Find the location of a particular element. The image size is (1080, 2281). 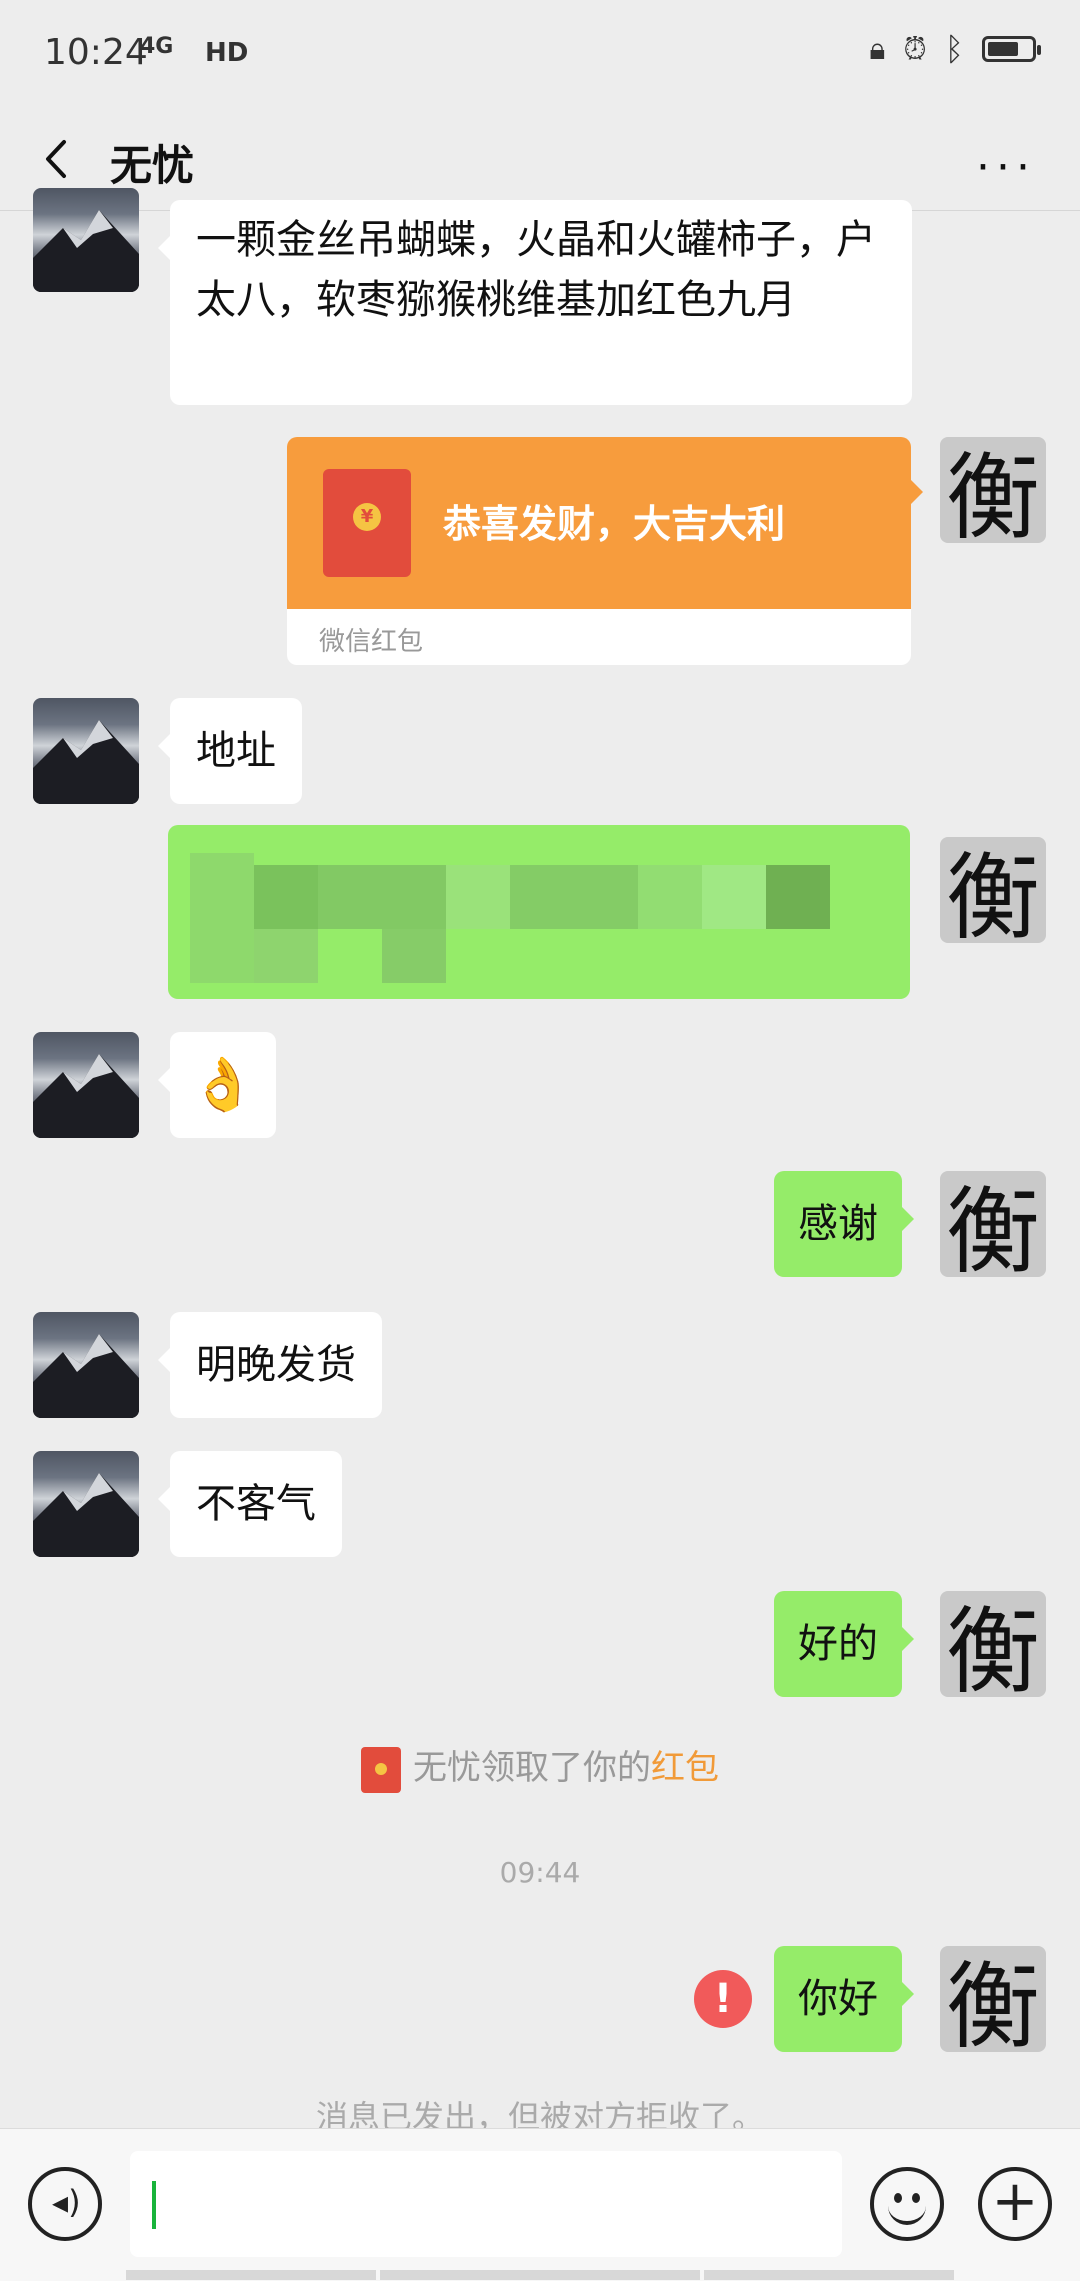

emoji-icon is located at coordinates (907, 2204).